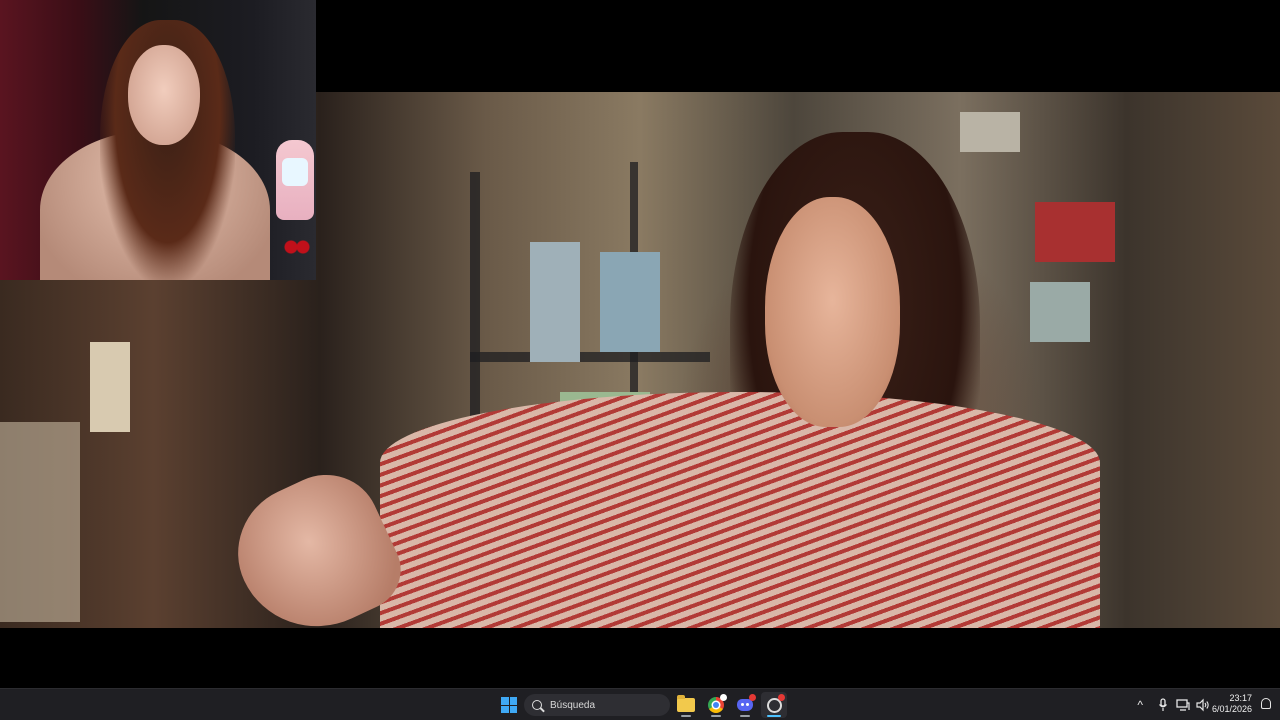 The width and height of the screenshot is (1280, 720). Describe the element at coordinates (1140, 705) in the screenshot. I see `show-hidden-icons-chevron: ^` at that location.